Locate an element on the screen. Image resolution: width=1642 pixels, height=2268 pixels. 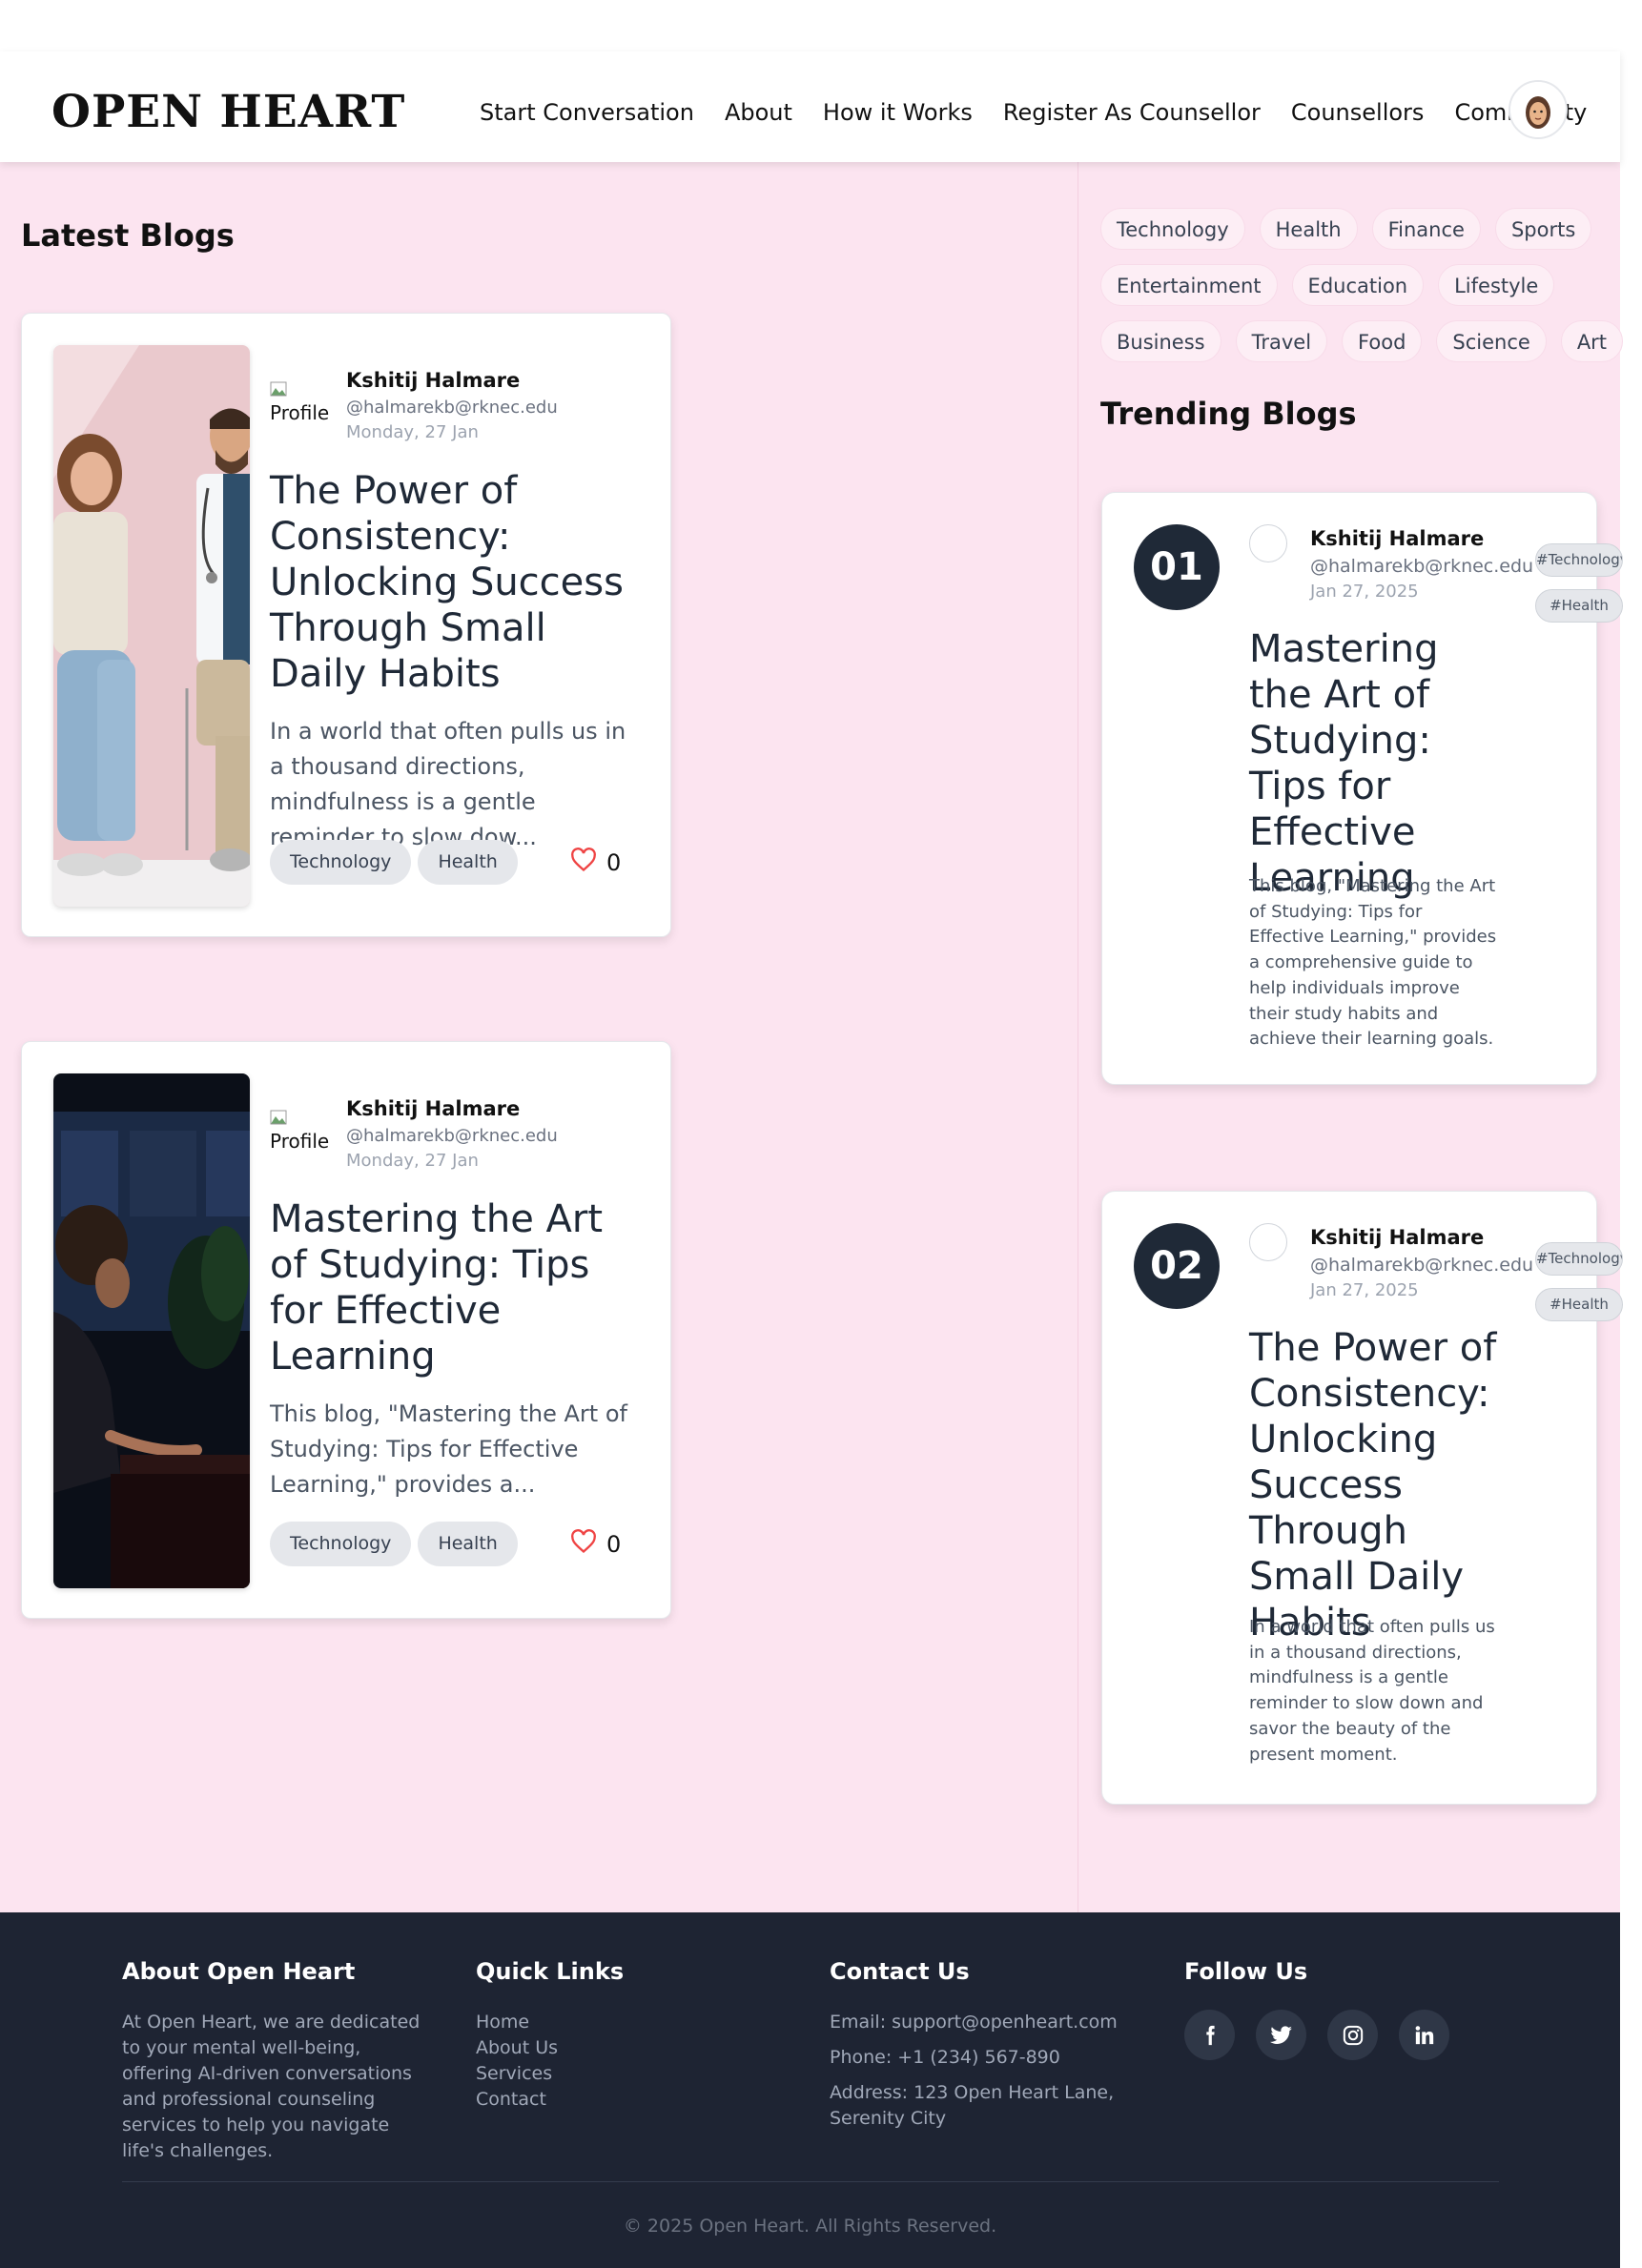
category-entertainment: Entertainment is located at coordinates (1189, 285).